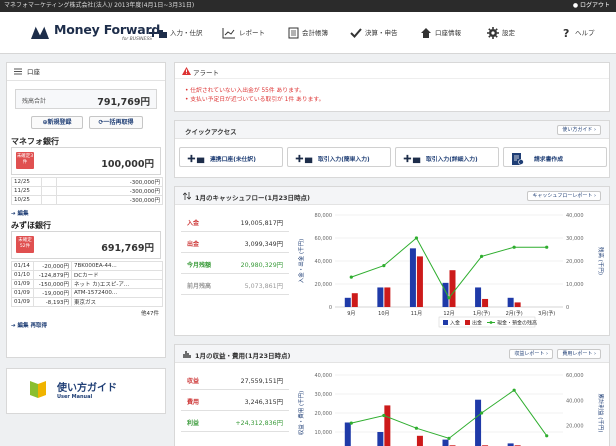 The width and height of the screenshot is (616, 446). Describe the element at coordinates (546, 313) in the screenshot. I see `x-tick-label: 3月(予)` at that location.